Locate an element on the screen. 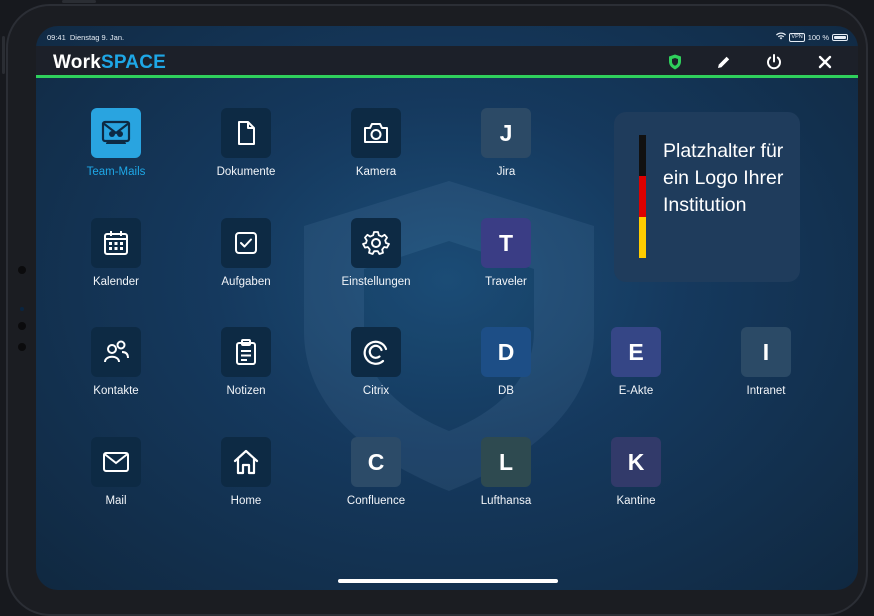 The height and width of the screenshot is (616, 874). edit-pencil-icon is located at coordinates (724, 62).